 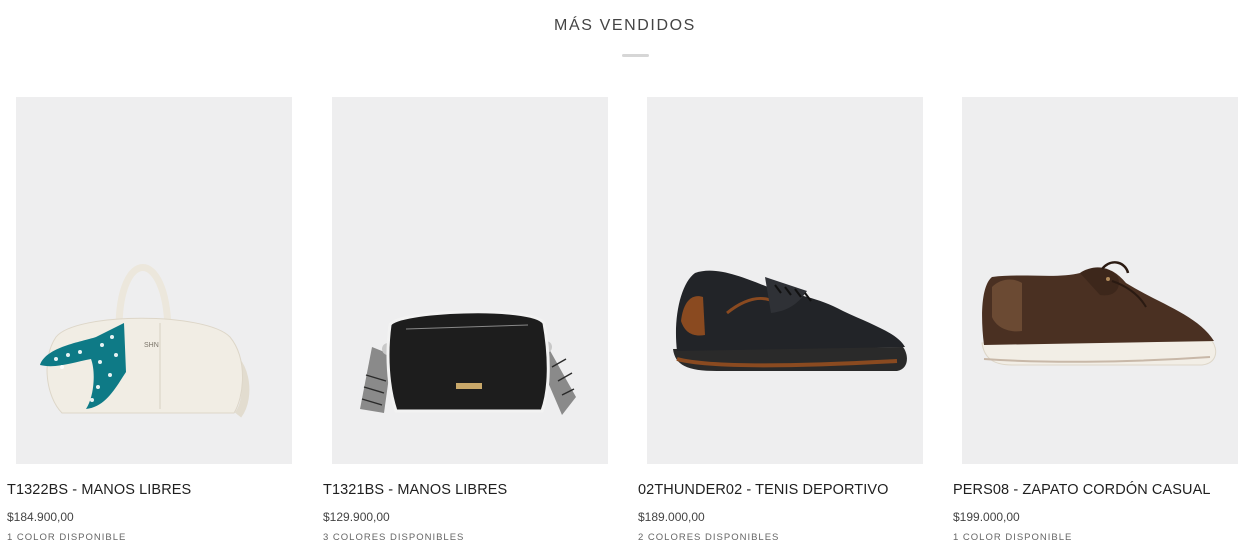 I want to click on product-name: PERS08 - ZAPATO CORDÓN CASUAL, so click(x=1082, y=490).